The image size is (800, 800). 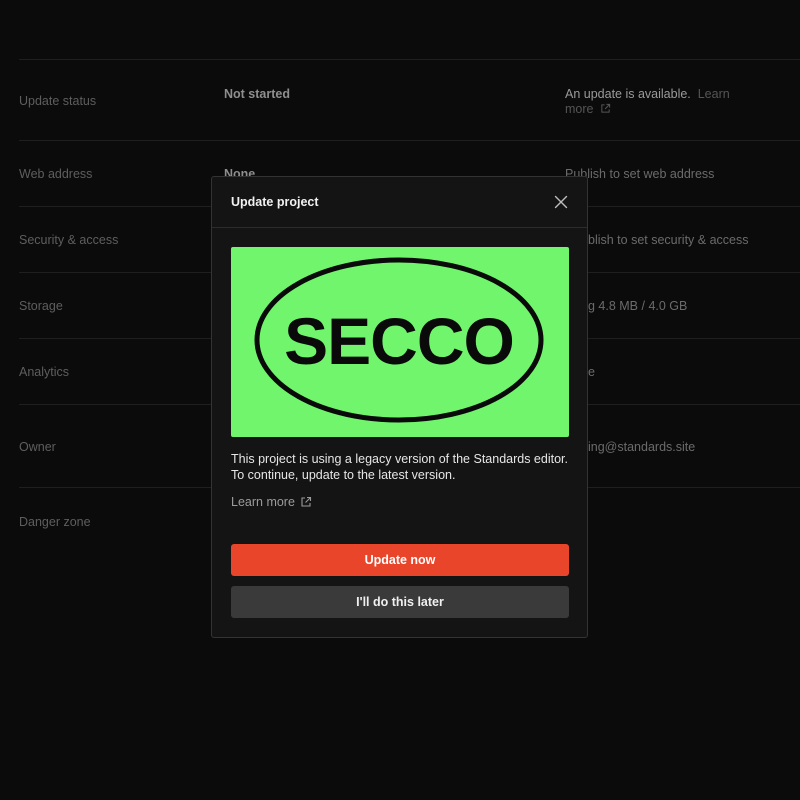 What do you see at coordinates (56, 174) in the screenshot?
I see `row-label: Web address` at bounding box center [56, 174].